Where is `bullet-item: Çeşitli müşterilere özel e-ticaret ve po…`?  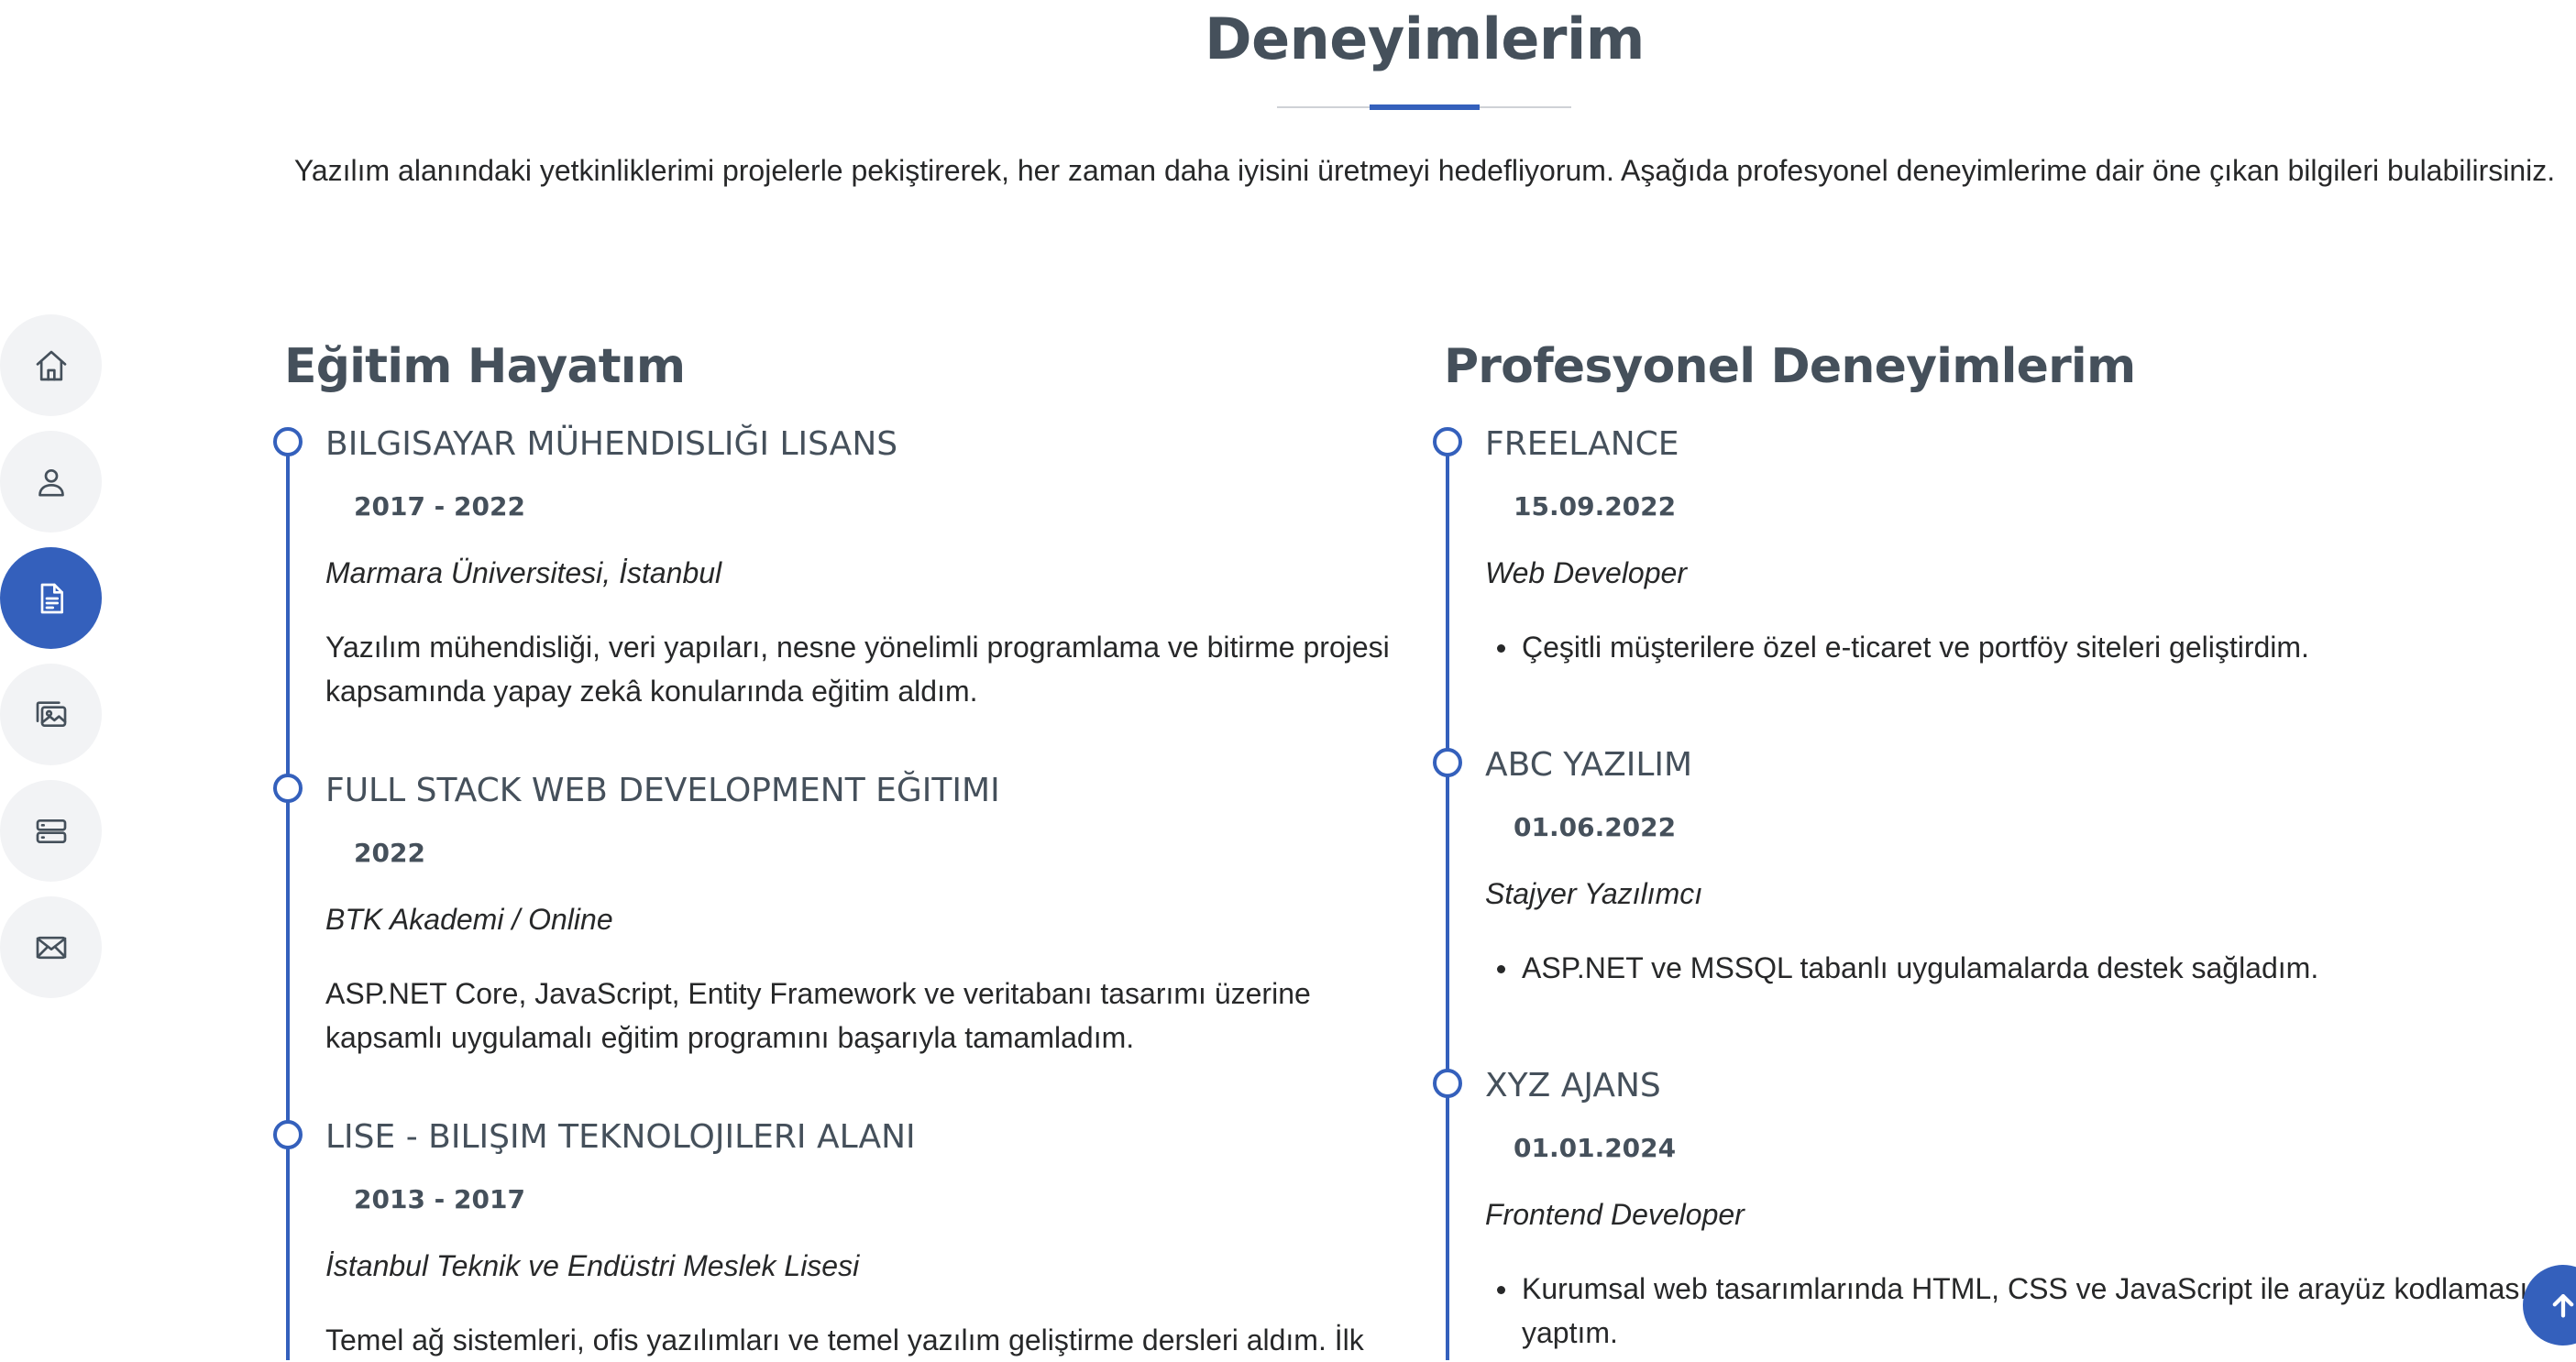 bullet-item: Çeşitli müşterilere özel e-ticaret ve po… is located at coordinates (2004, 647).